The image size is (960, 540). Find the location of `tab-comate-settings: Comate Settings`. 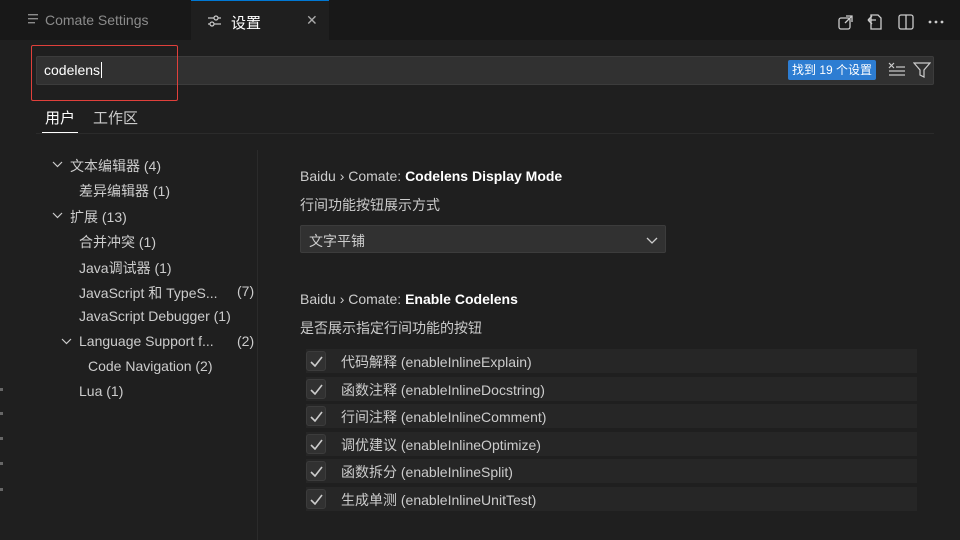

tab-comate-settings: Comate Settings is located at coordinates (98, 20).